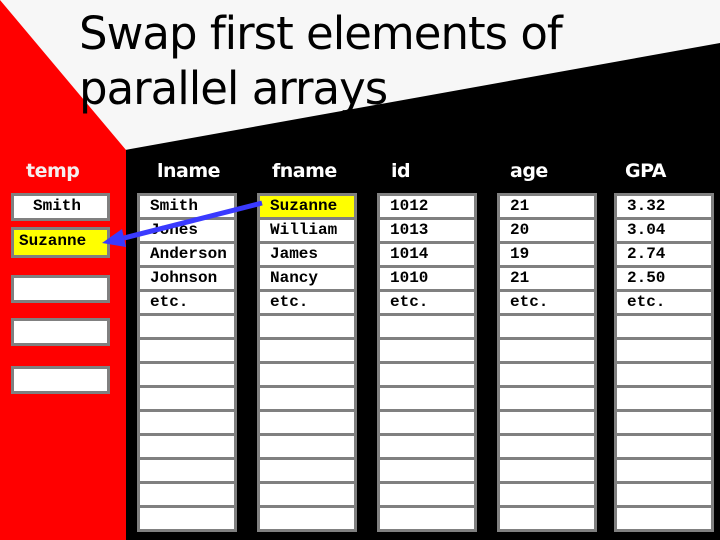 The image size is (720, 540). Describe the element at coordinates (427, 362) in the screenshot. I see `id-array: 1012 1013 1014 1010 etc.` at that location.